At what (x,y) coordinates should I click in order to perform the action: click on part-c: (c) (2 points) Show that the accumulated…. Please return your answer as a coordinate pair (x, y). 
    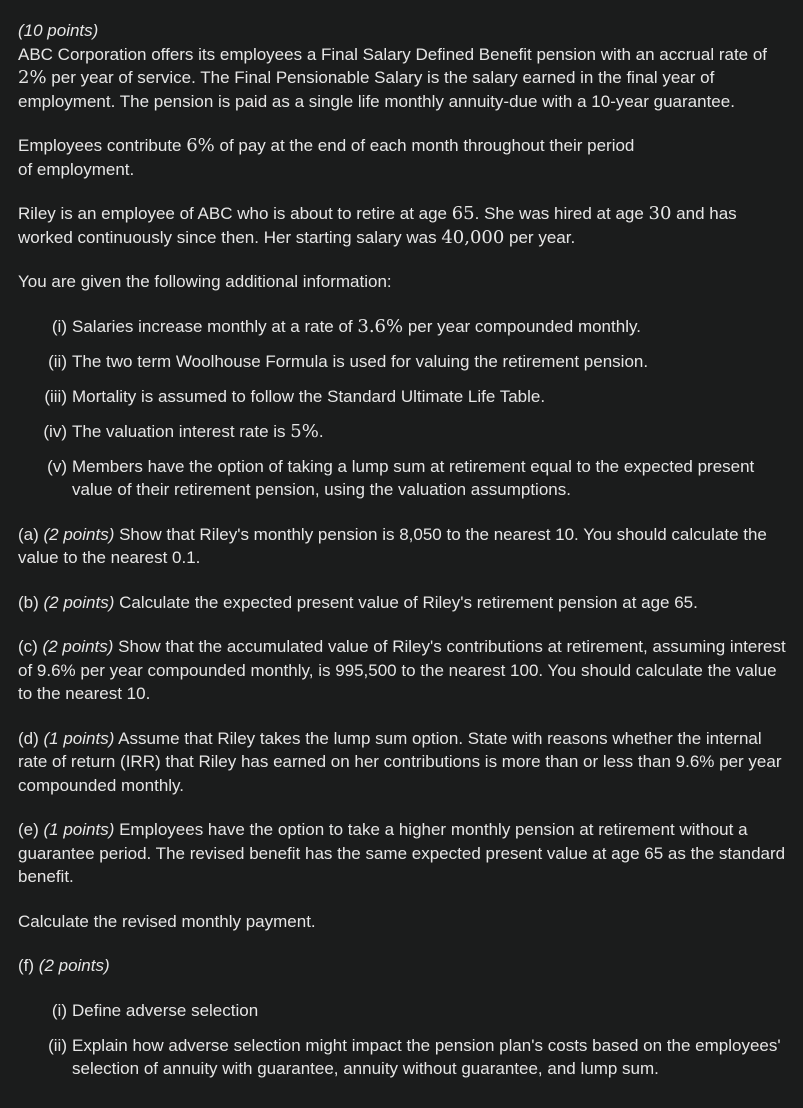
    Looking at the image, I should click on (402, 670).